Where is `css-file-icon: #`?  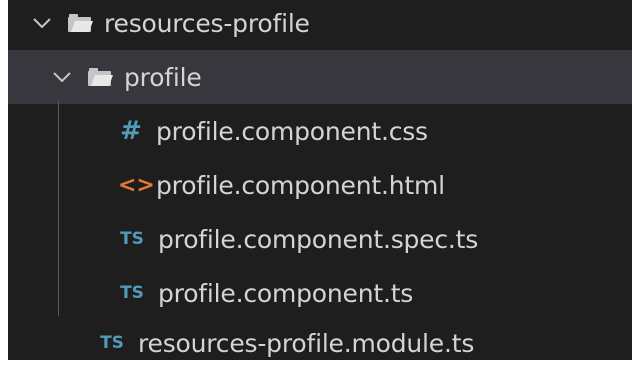
css-file-icon: # is located at coordinates (131, 131).